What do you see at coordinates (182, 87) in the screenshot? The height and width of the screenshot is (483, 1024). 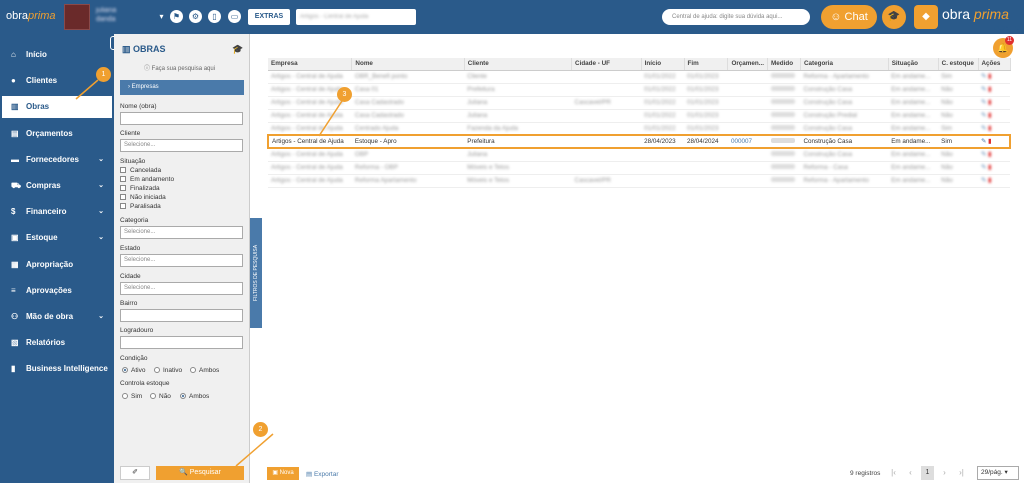 I see `empresas-toggle: › Empresas` at bounding box center [182, 87].